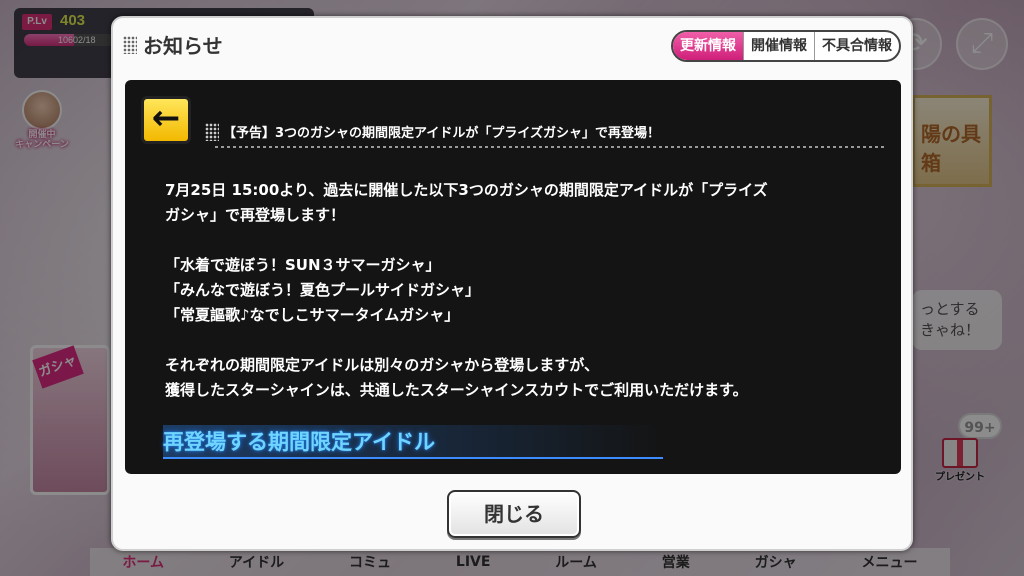 This screenshot has height=576, width=1024. I want to click on header-divider, so click(550, 147).